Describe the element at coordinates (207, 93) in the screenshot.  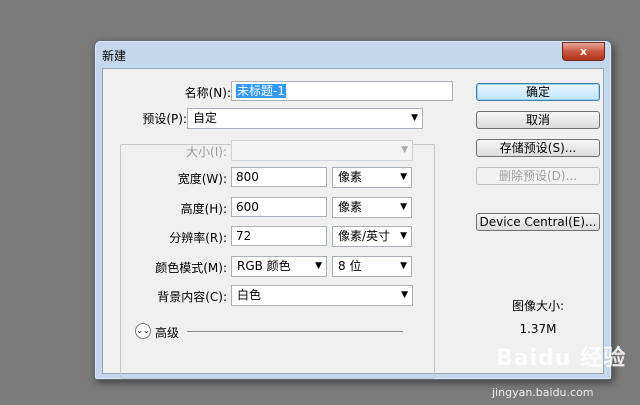
I see `name-label: 名称(N):` at that location.